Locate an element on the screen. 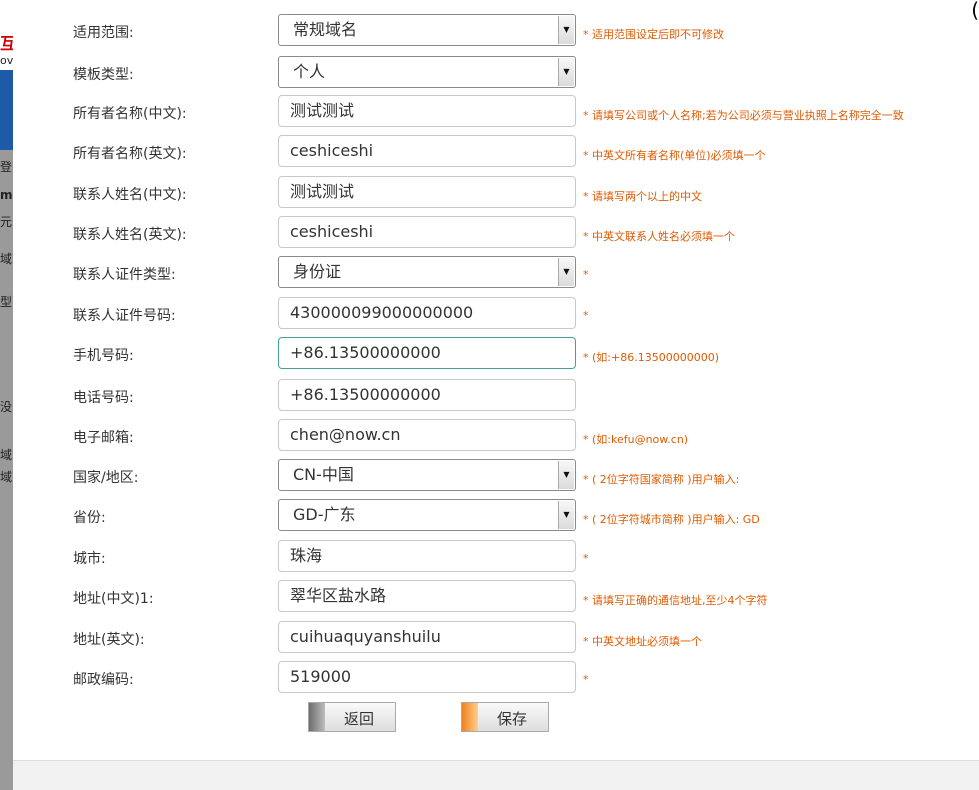  field-label: 邮政编码: is located at coordinates (103, 680).